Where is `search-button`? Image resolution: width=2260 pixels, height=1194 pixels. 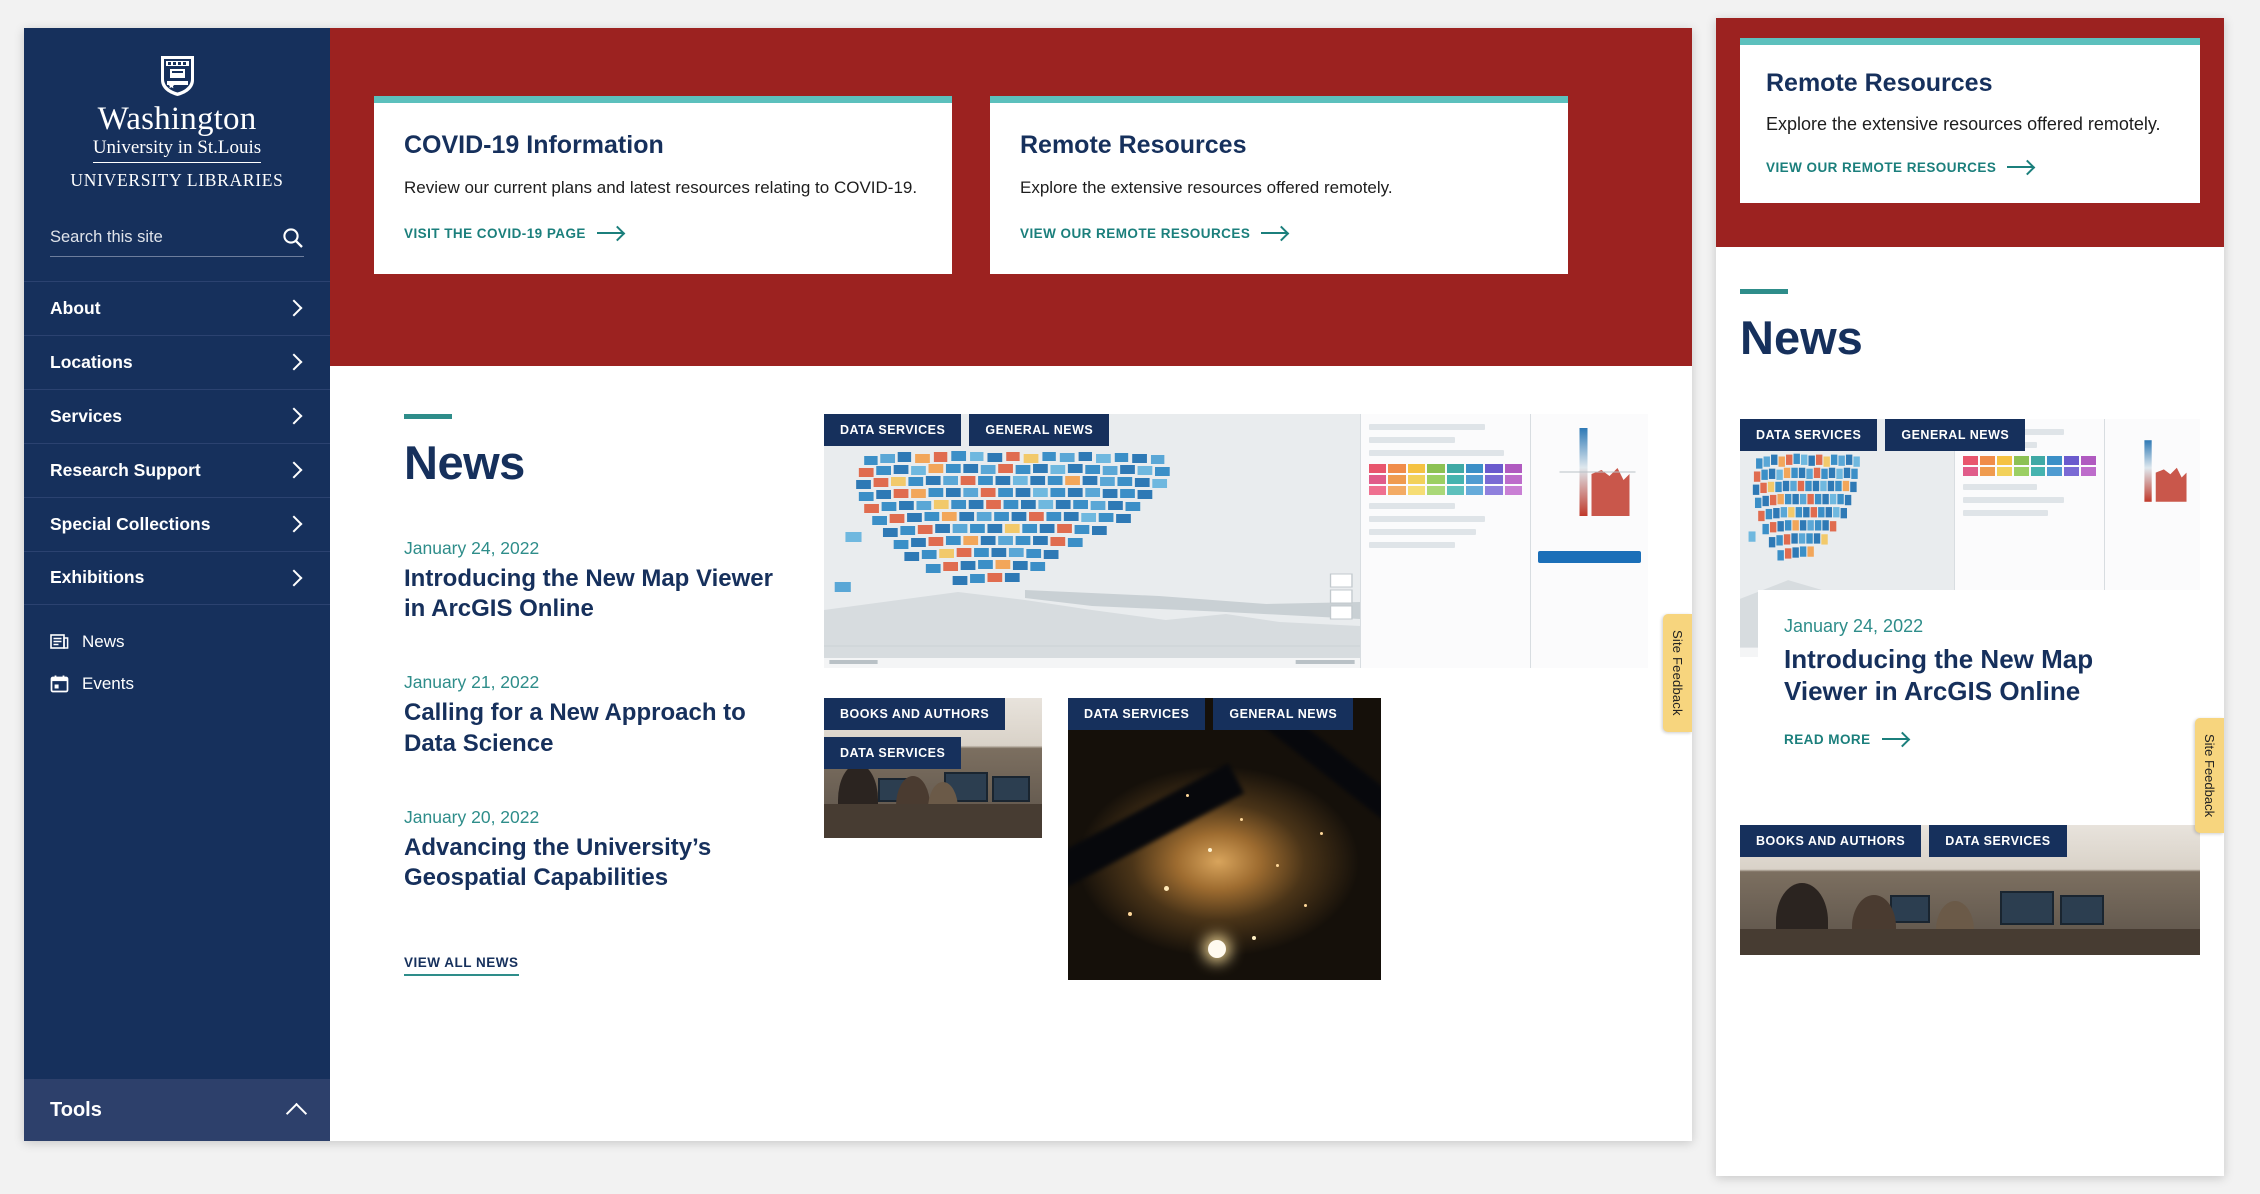
search-button is located at coordinates (293, 238).